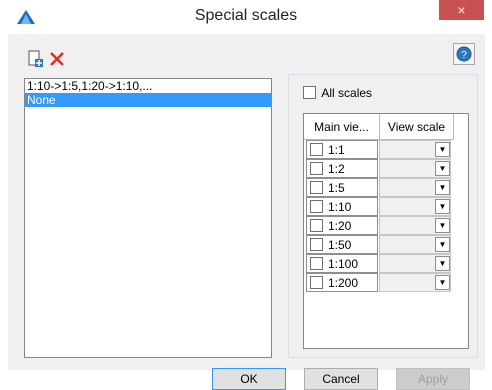  Describe the element at coordinates (378, 206) in the screenshot. I see `table-row: 1:10 ▼` at that location.